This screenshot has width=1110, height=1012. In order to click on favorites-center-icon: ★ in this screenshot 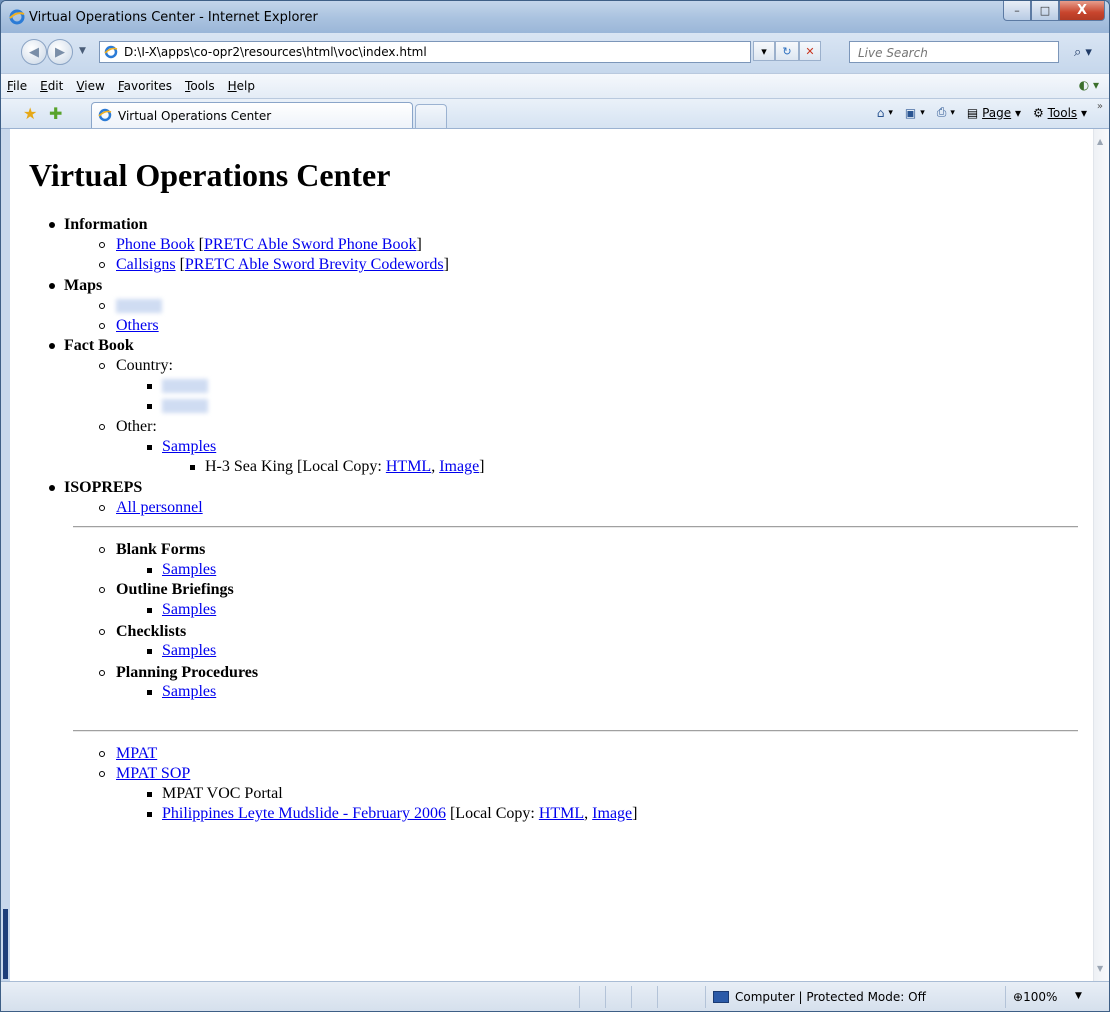, I will do `click(30, 113)`.